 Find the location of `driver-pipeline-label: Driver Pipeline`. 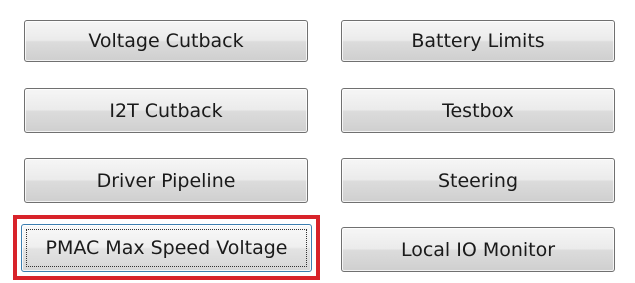

driver-pipeline-label: Driver Pipeline is located at coordinates (166, 180).